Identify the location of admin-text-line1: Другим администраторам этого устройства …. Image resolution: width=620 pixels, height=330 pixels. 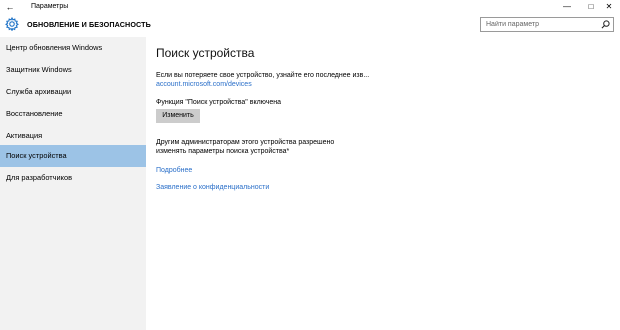
(245, 142).